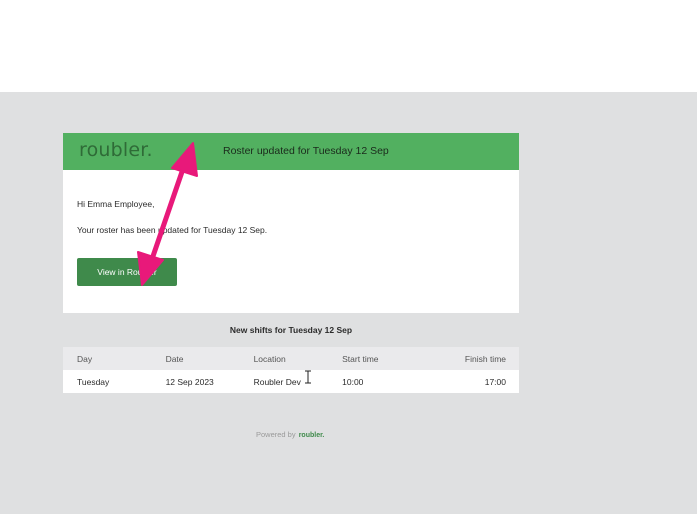 The image size is (697, 514). Describe the element at coordinates (306, 151) in the screenshot. I see `email-header-title: Roster updated for Tuesday 12 Sep` at that location.